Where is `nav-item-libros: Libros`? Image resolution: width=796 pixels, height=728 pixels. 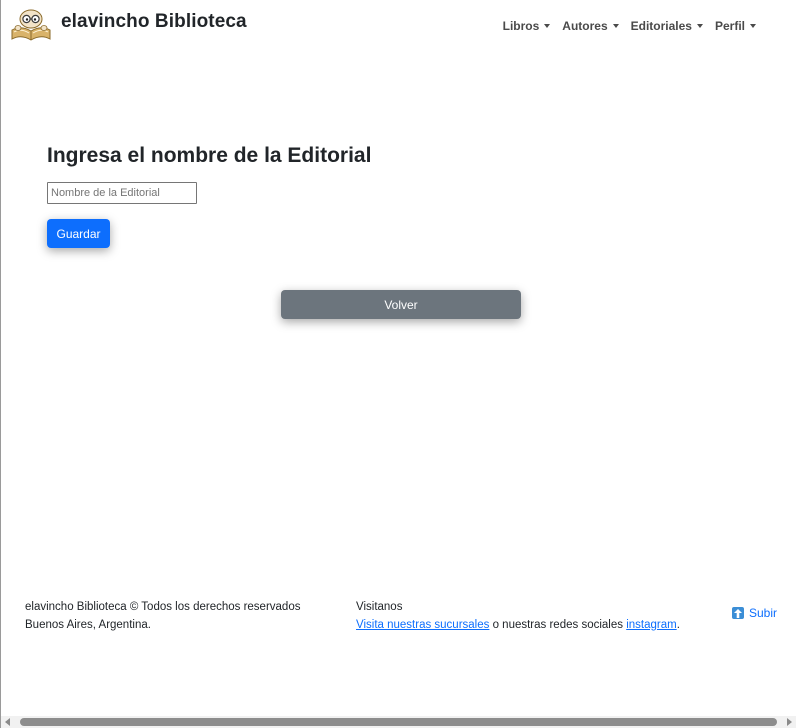
nav-item-libros: Libros is located at coordinates (527, 26).